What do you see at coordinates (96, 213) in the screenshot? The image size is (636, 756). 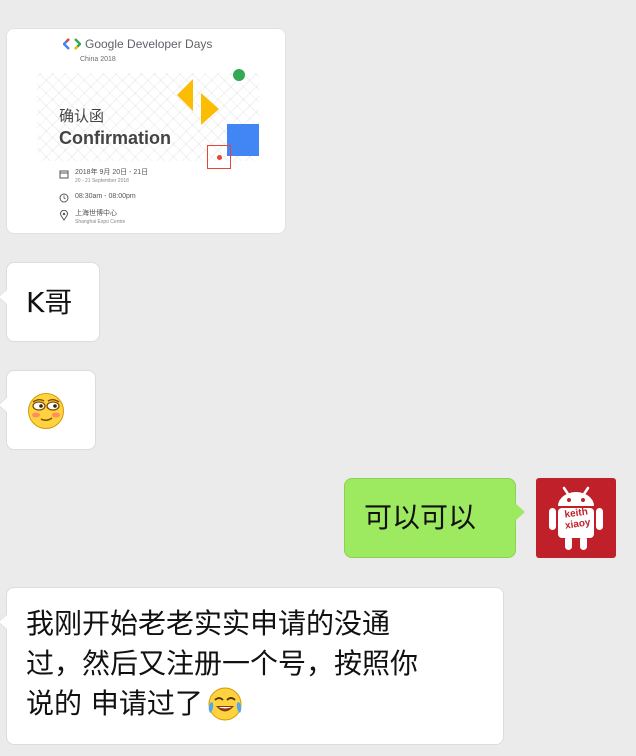 I see `place-line: 上海世博中心` at bounding box center [96, 213].